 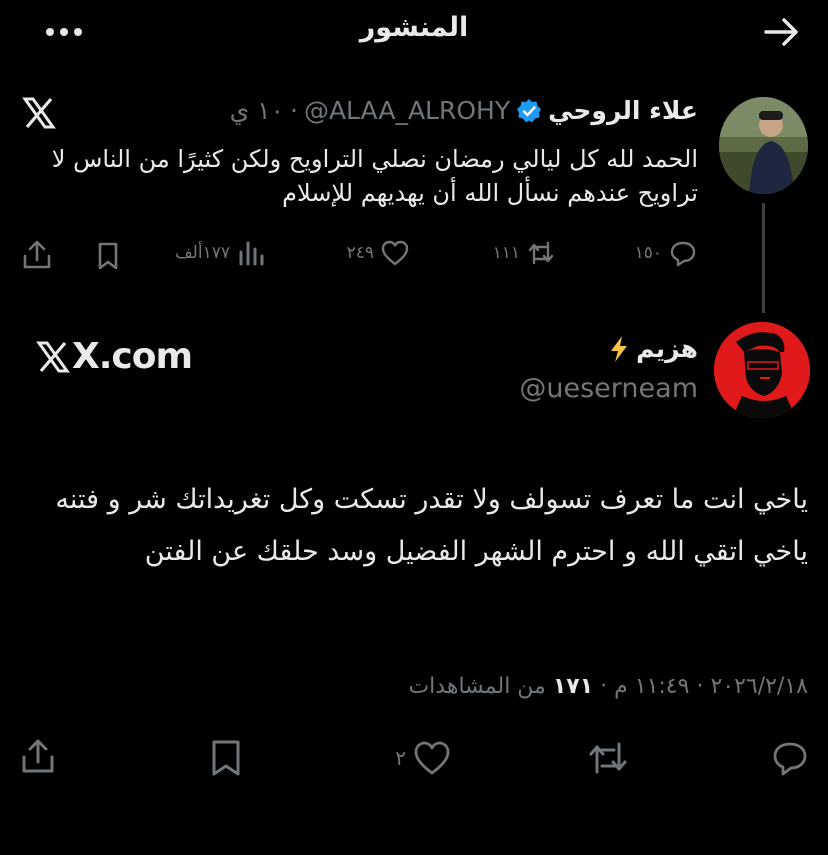 What do you see at coordinates (407, 110) in the screenshot?
I see `author-handle: @ALAA_ALROHY` at bounding box center [407, 110].